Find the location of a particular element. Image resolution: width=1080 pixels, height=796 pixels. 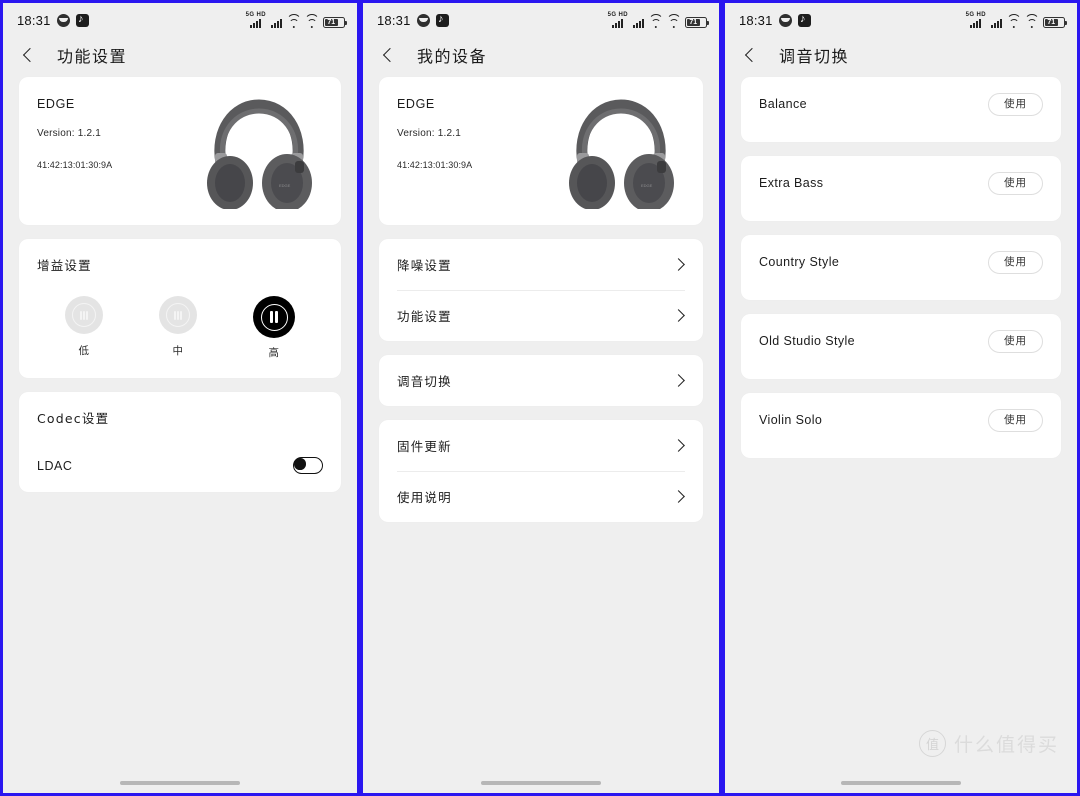

preset-label: Violin Solo is located at coordinates (791, 420).